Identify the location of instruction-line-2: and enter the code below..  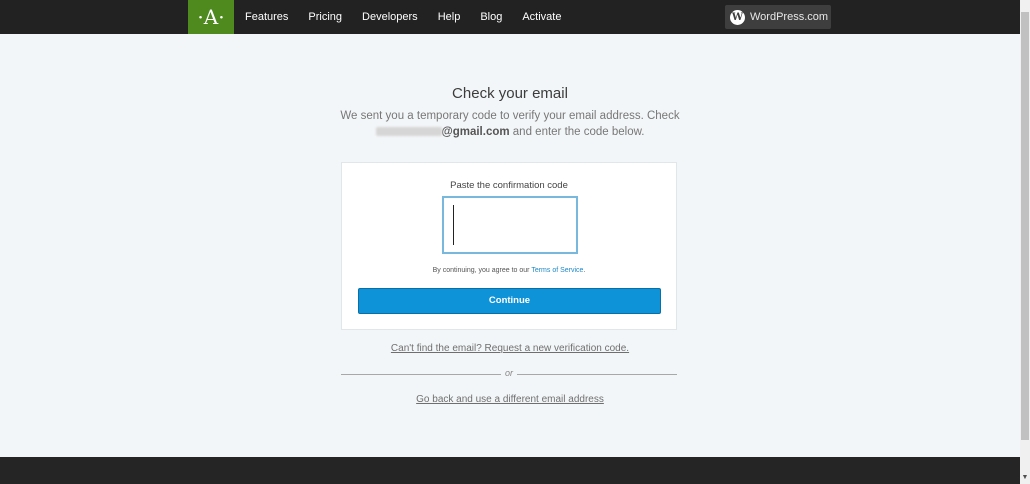
(577, 132).